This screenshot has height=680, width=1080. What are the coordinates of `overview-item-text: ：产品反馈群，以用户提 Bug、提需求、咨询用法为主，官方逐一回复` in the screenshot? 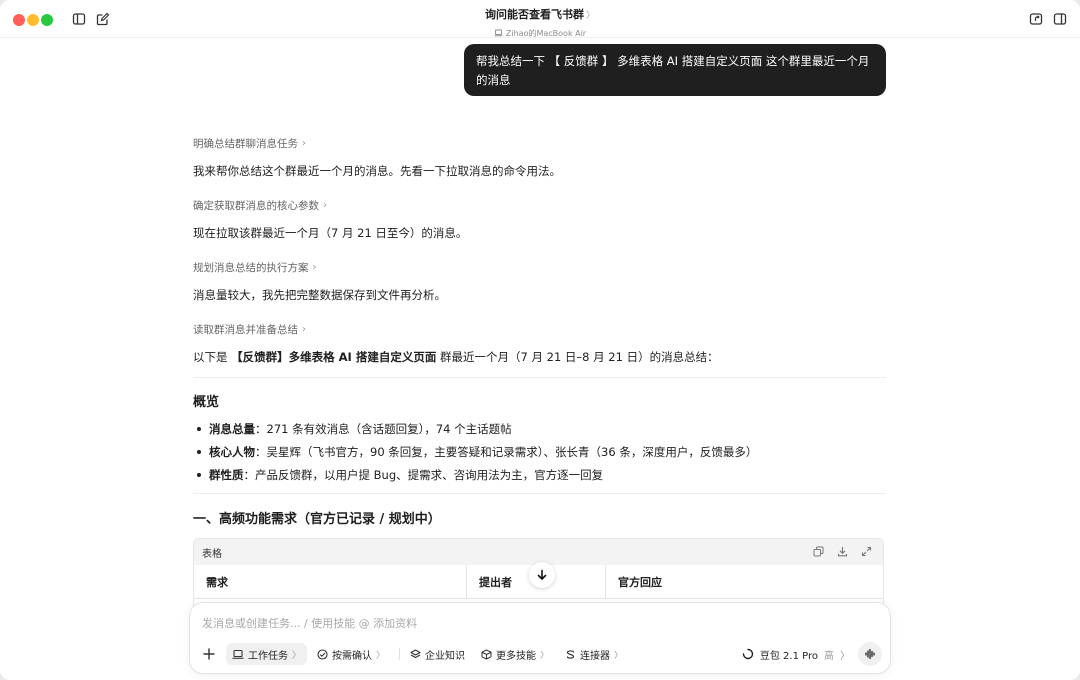 It's located at (423, 475).